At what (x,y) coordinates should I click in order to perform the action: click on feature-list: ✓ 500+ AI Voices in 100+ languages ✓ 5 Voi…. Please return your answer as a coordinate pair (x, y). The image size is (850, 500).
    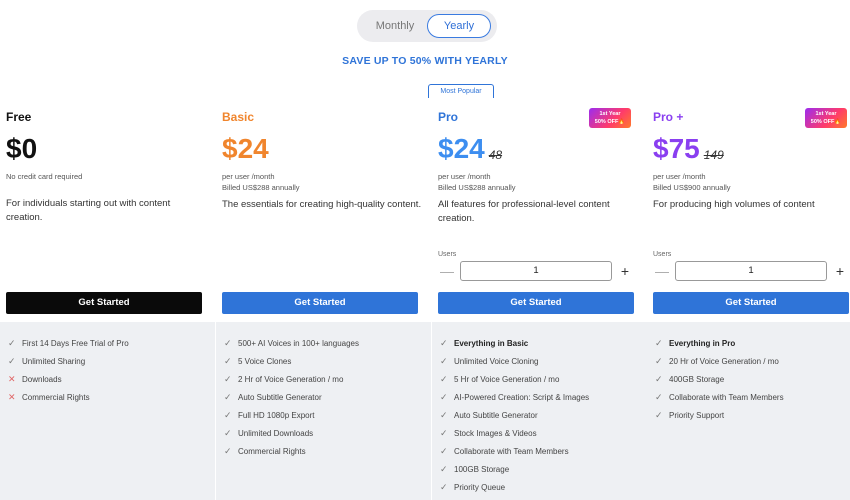
    Looking at the image, I should click on (323, 411).